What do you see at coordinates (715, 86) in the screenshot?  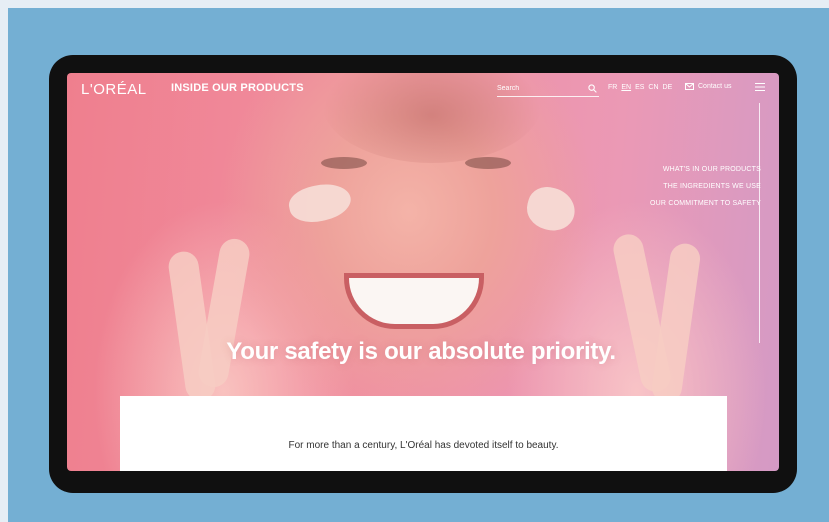 I see `contact-us-label: Contact us` at bounding box center [715, 86].